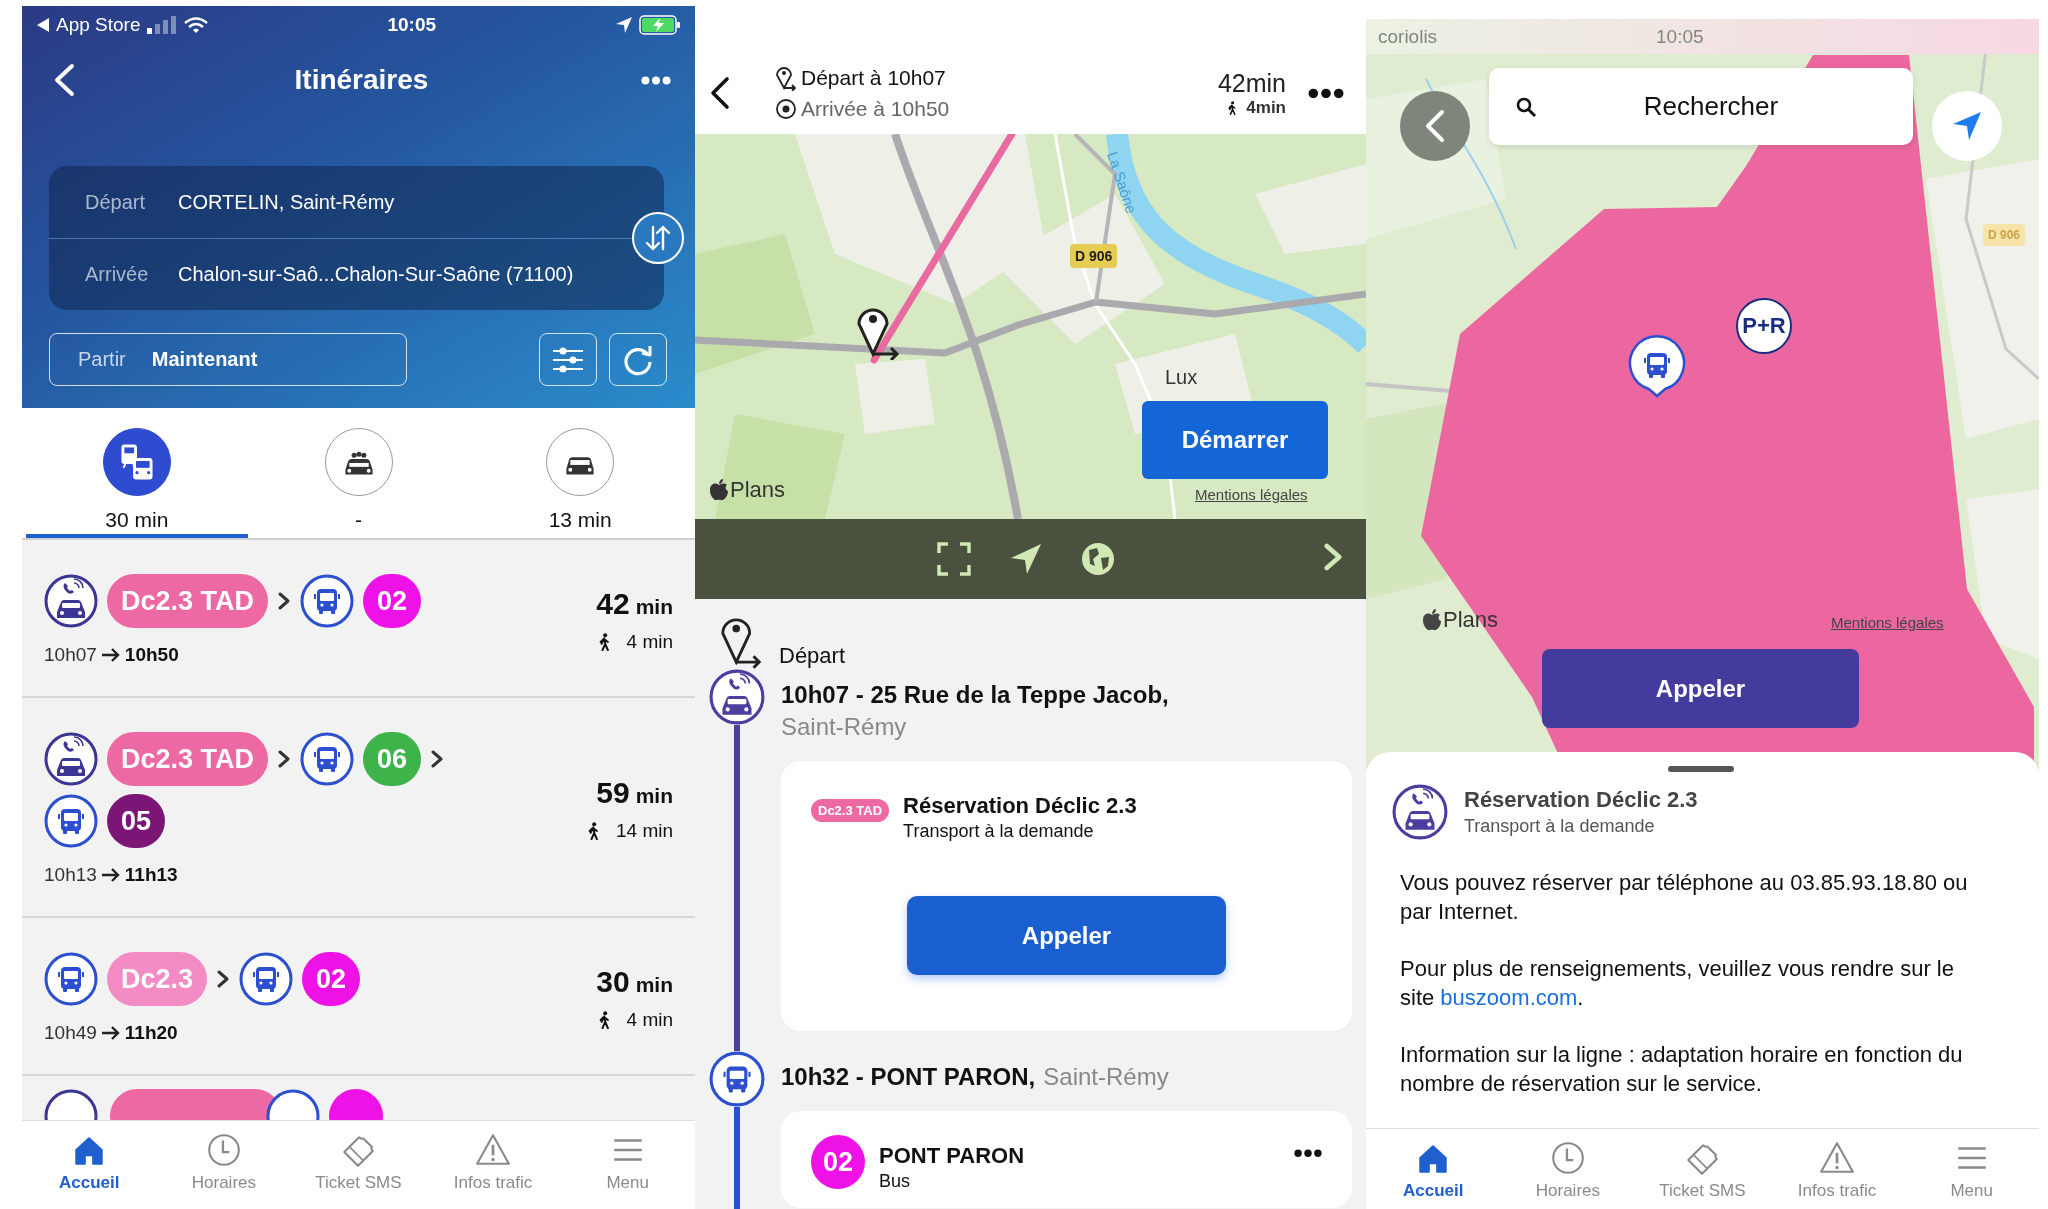 The width and height of the screenshot is (2048, 1209). What do you see at coordinates (376, 274) in the screenshot?
I see `arrival-value: Chalon-sur-Saô...Chalon-Sur-Saône (71100)` at bounding box center [376, 274].